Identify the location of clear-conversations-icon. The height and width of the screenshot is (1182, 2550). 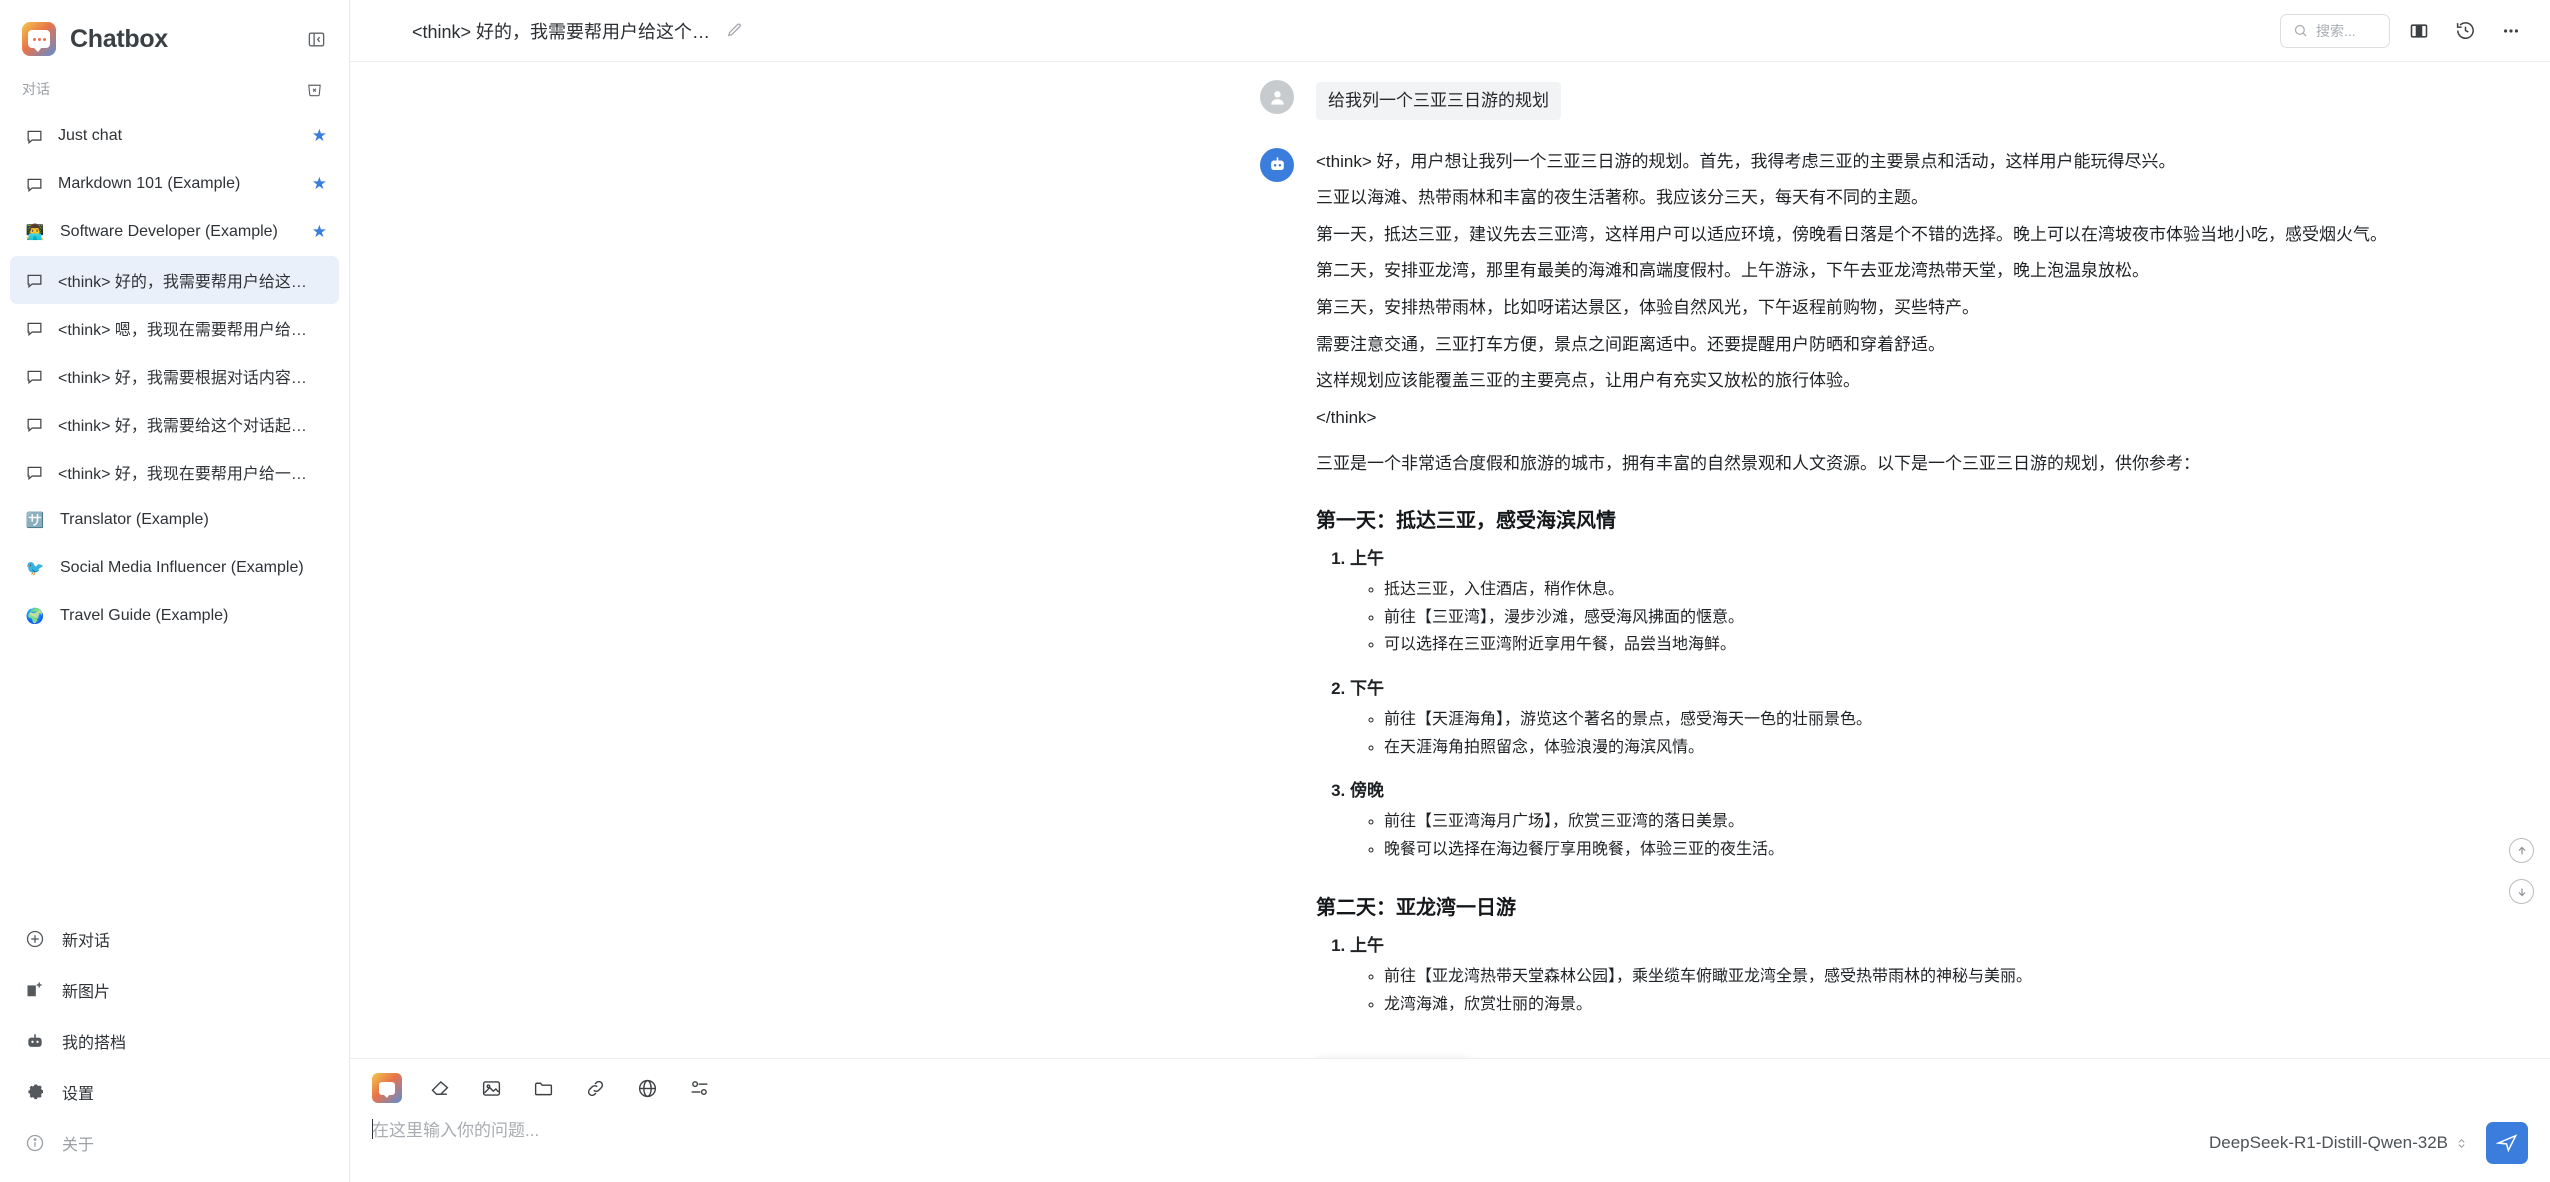
(314, 89).